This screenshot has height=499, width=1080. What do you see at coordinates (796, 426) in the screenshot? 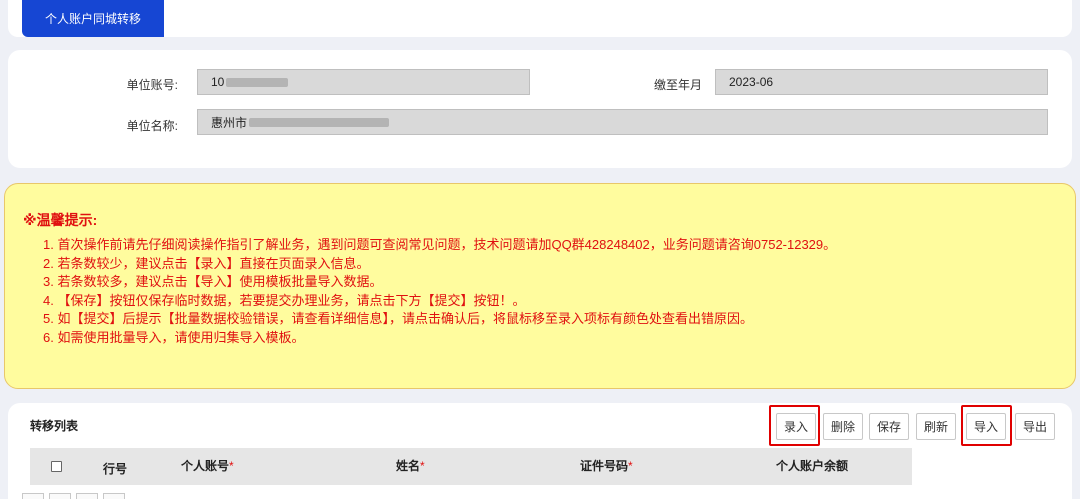
I see `enter-button: 录入` at bounding box center [796, 426].